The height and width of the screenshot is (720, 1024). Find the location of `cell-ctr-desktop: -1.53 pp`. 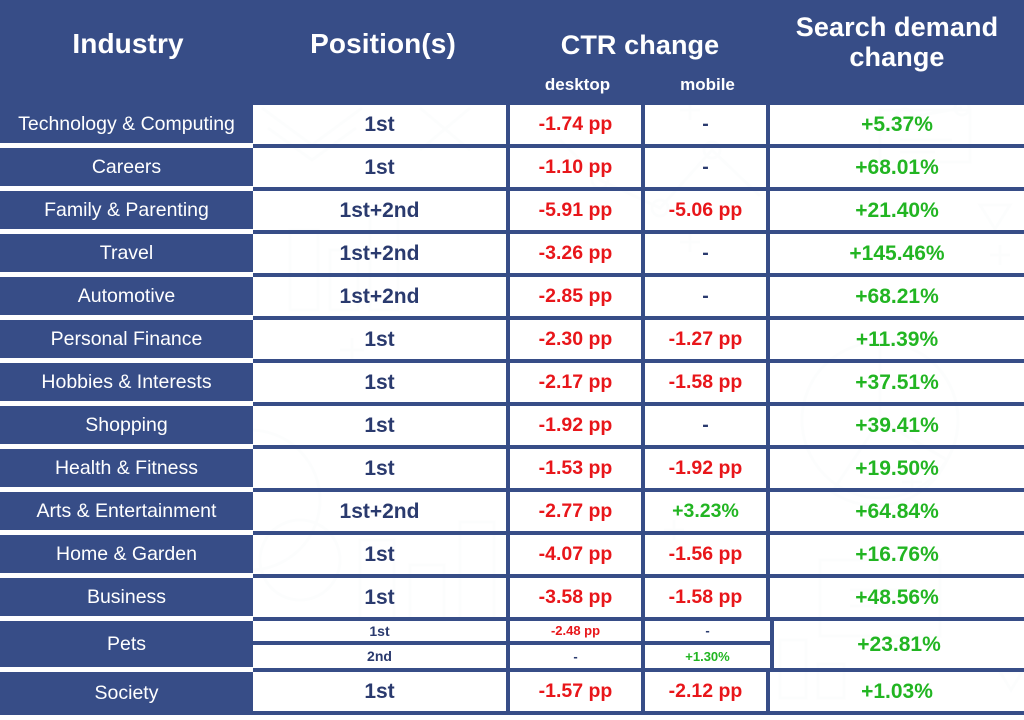

cell-ctr-desktop: -1.53 pp is located at coordinates (577, 468).